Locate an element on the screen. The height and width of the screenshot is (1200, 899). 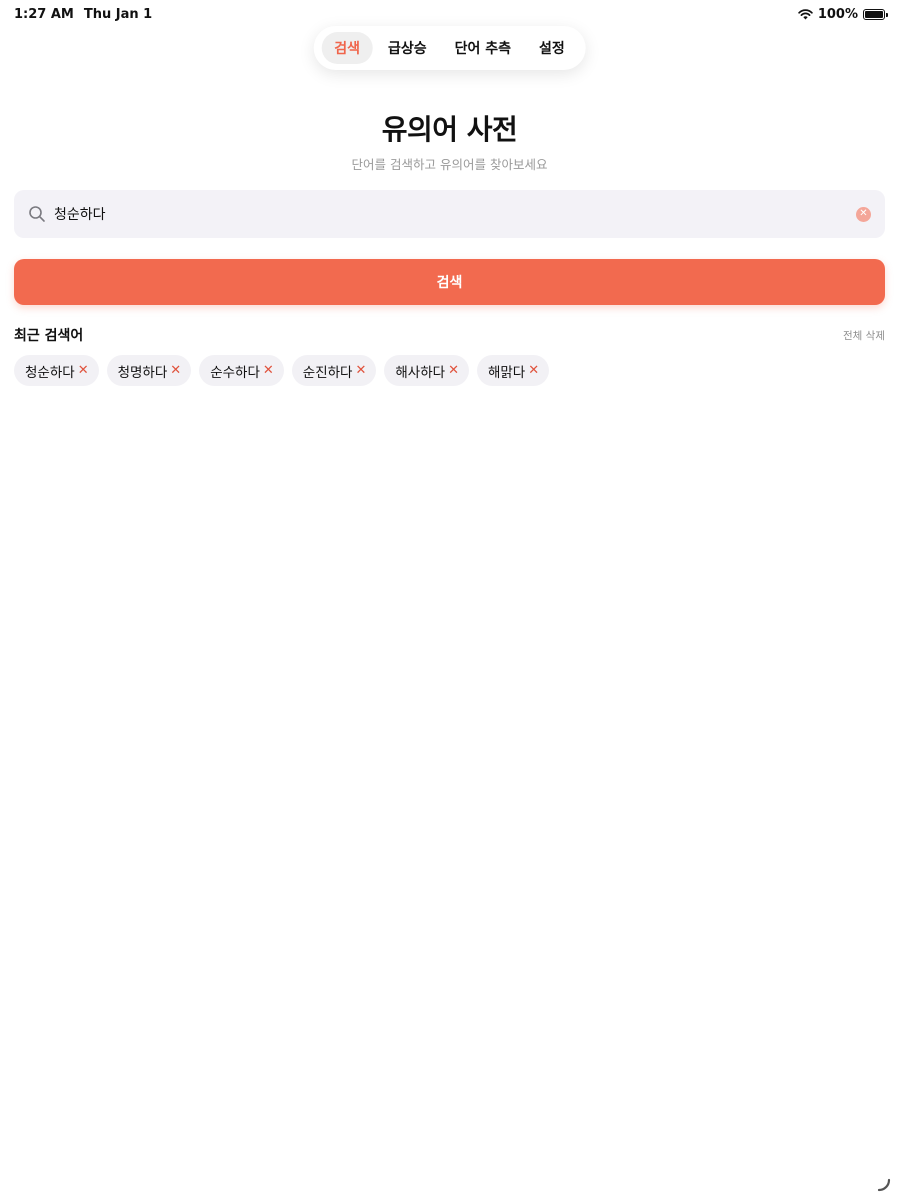
status-left: 1:27 AM Thu Jan 1 is located at coordinates (83, 14).